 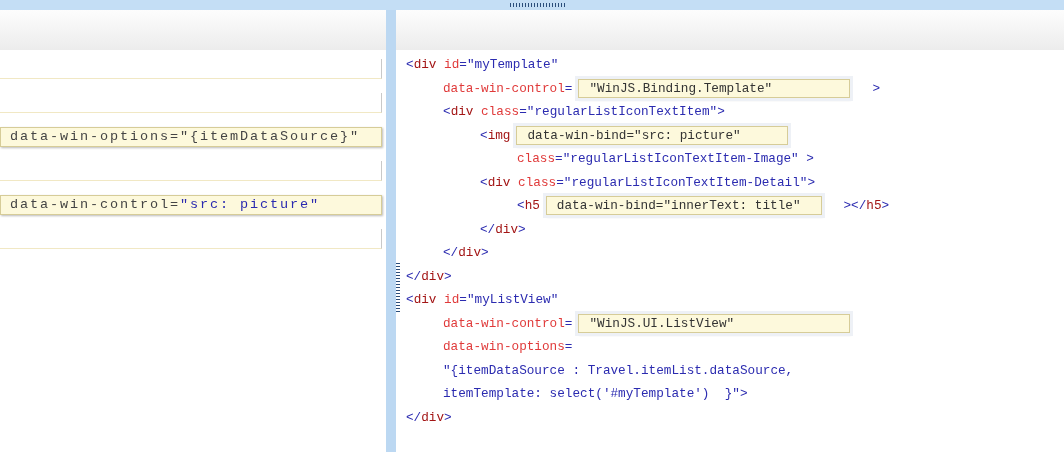 What do you see at coordinates (618, 370) in the screenshot?
I see `code-text: "{itemDataSource : Travel.itemList.dataSource,` at bounding box center [618, 370].